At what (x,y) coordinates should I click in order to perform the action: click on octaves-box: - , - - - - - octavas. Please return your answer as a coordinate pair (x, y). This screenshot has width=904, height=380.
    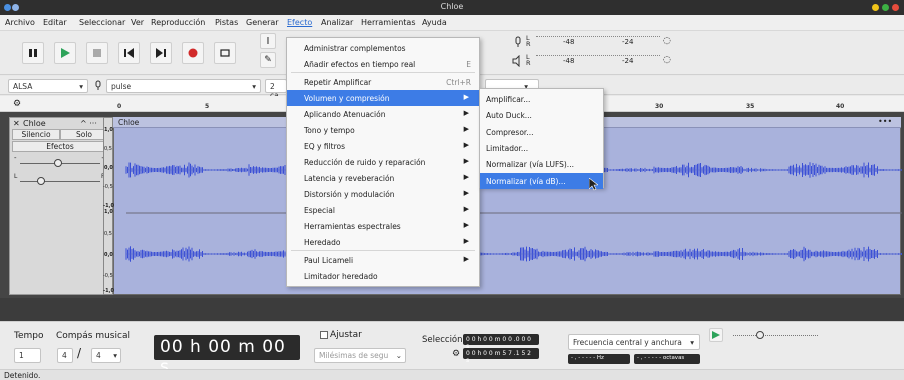
    Looking at the image, I should click on (667, 359).